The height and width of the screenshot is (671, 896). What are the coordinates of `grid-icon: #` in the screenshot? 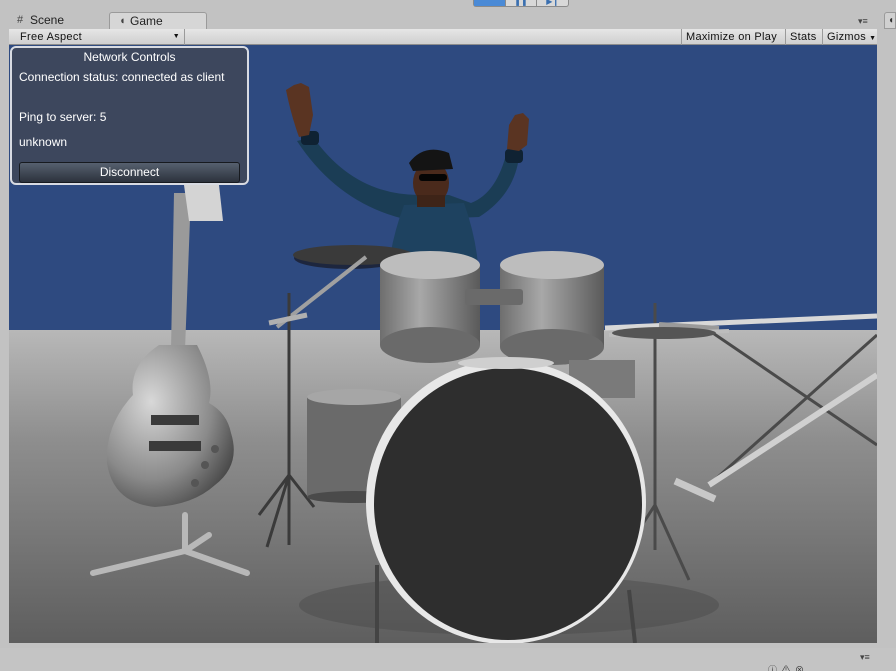 It's located at (20, 20).